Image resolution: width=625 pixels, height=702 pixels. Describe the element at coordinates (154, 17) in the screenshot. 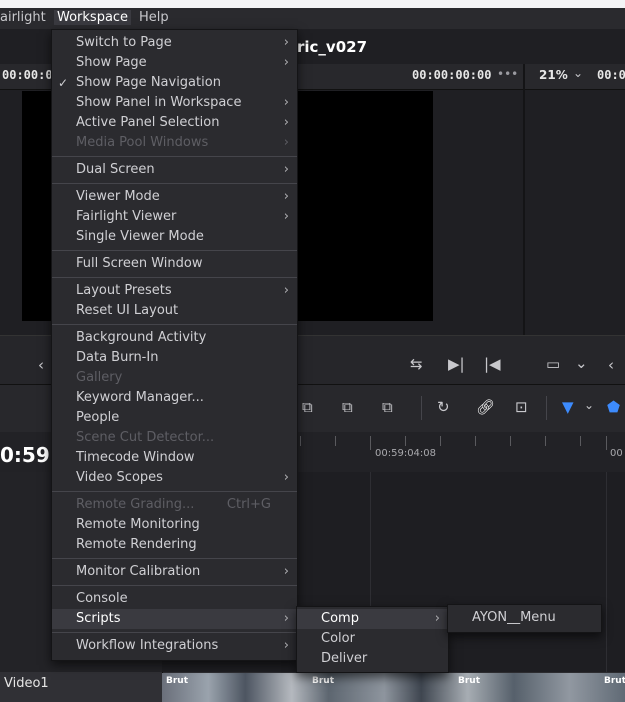

I see `menu-help: Help` at that location.